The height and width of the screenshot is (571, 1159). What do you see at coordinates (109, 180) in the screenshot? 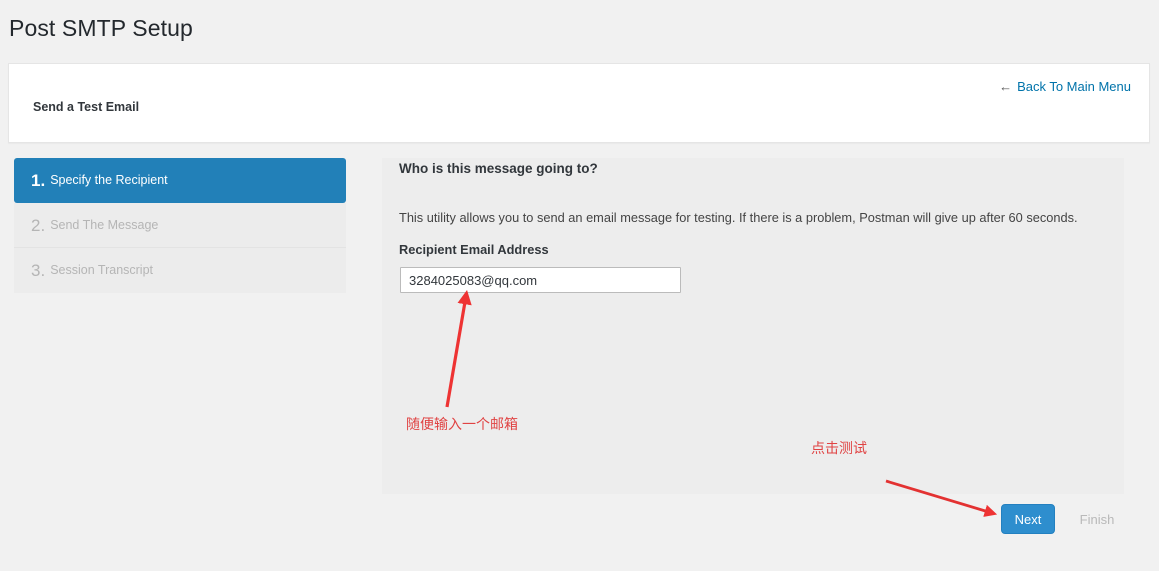
I see `step-label: Specify the Recipient` at bounding box center [109, 180].